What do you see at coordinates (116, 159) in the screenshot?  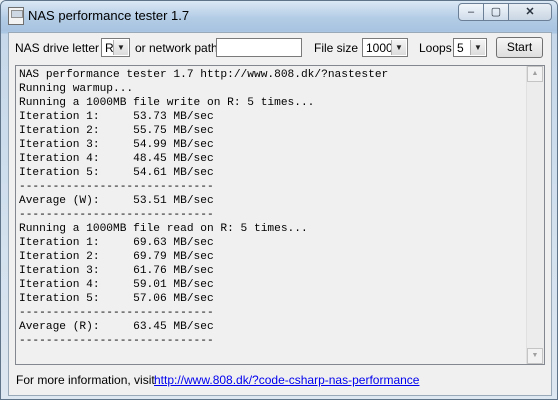 I see `output-line: Iteration 4: 48.45 MB/sec` at bounding box center [116, 159].